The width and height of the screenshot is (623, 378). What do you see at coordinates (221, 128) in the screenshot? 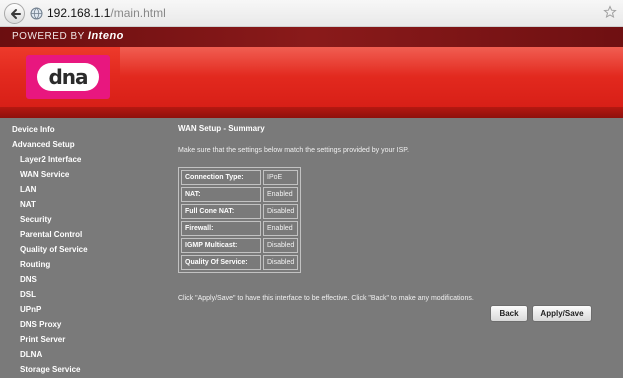
I see `page-title: WAN Setup - Summary` at bounding box center [221, 128].